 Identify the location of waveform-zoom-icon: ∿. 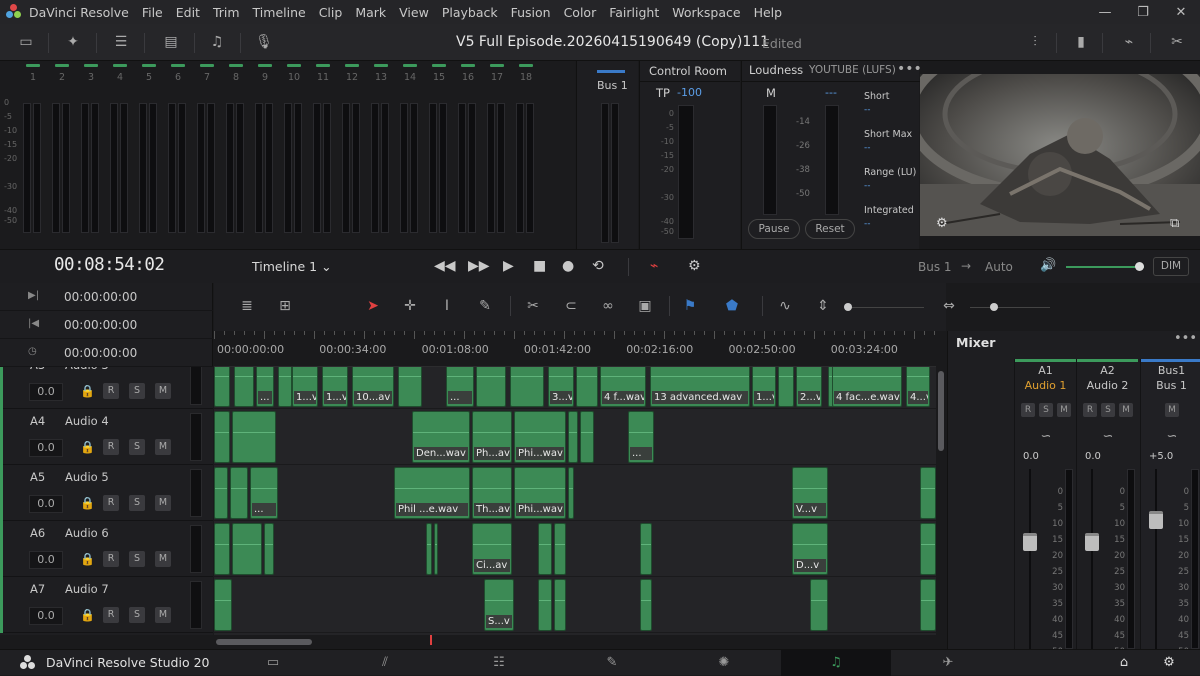
(785, 306).